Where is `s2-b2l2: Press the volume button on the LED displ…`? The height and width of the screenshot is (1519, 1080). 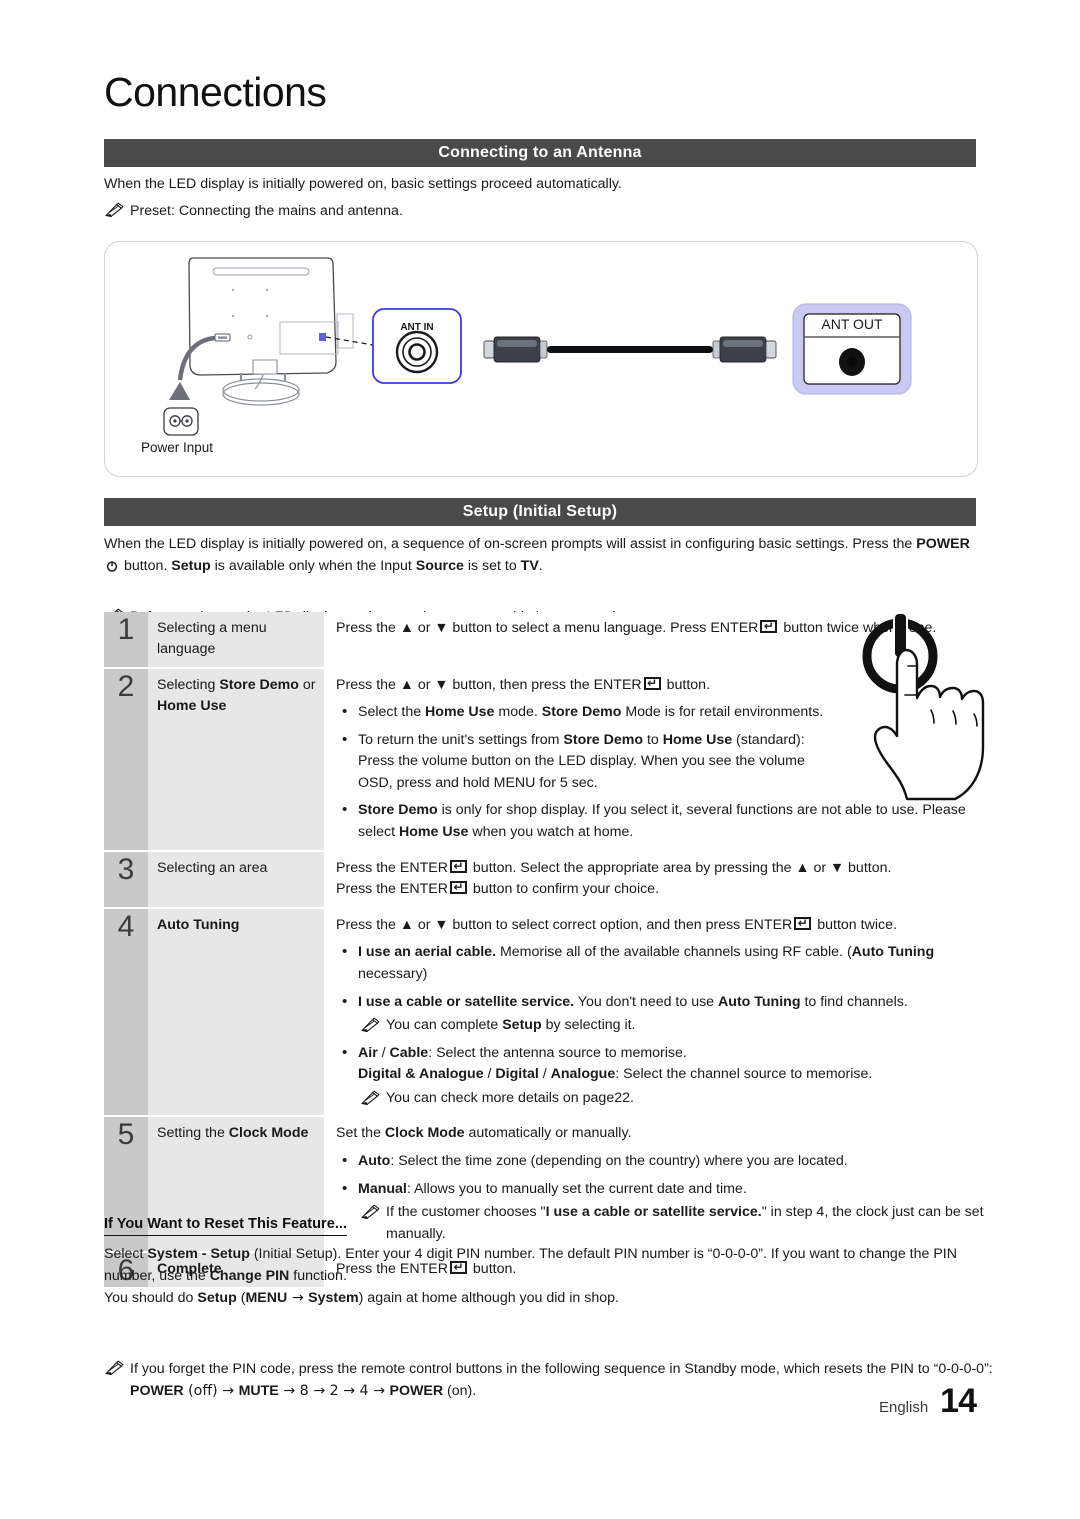 s2-b2l2: Press the volume button on the LED displ… is located at coordinates (581, 761).